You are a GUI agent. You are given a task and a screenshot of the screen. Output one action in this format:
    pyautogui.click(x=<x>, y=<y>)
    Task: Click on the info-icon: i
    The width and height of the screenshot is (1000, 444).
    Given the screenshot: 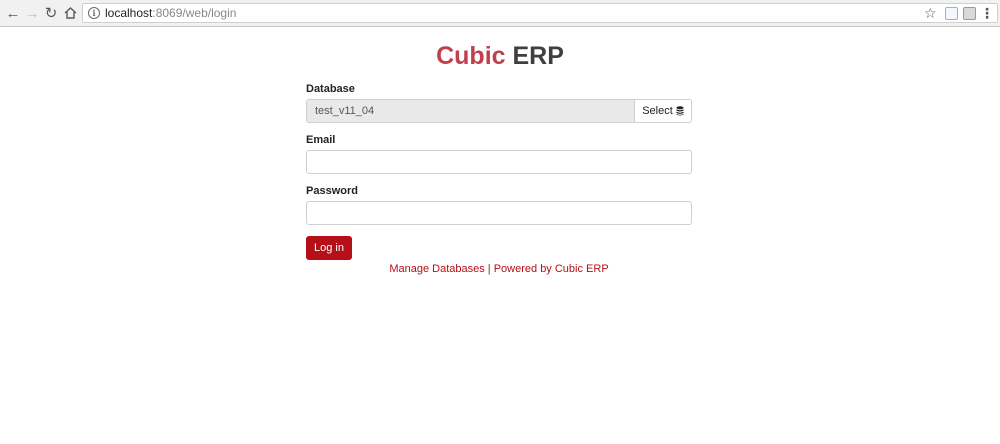 What is the action you would take?
    pyautogui.click(x=94, y=13)
    